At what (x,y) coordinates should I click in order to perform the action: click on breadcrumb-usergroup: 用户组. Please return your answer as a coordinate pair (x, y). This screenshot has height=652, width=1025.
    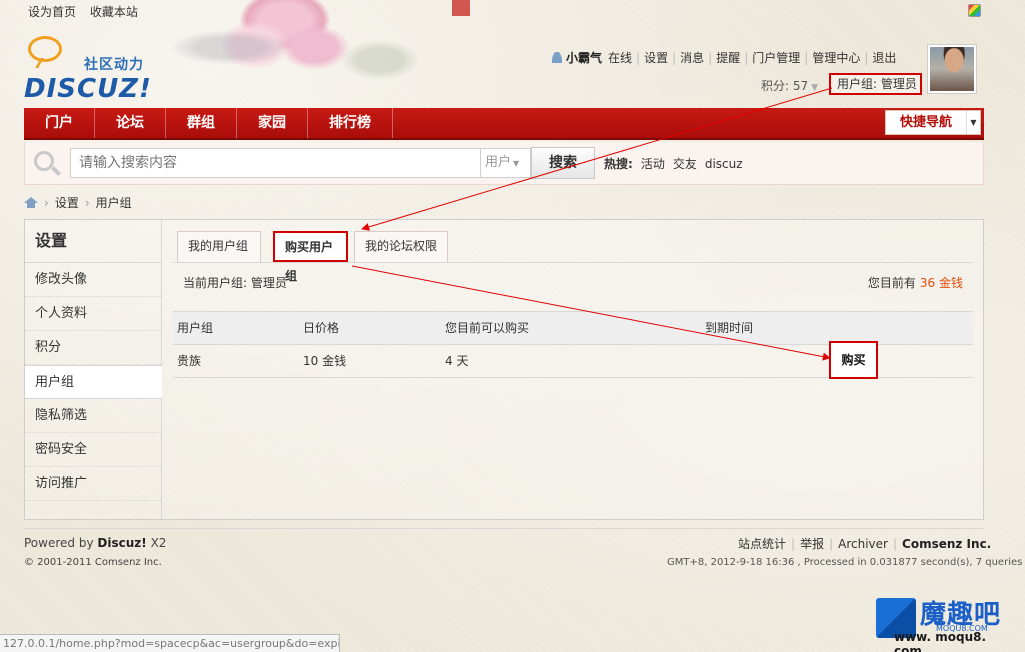
    Looking at the image, I should click on (114, 203).